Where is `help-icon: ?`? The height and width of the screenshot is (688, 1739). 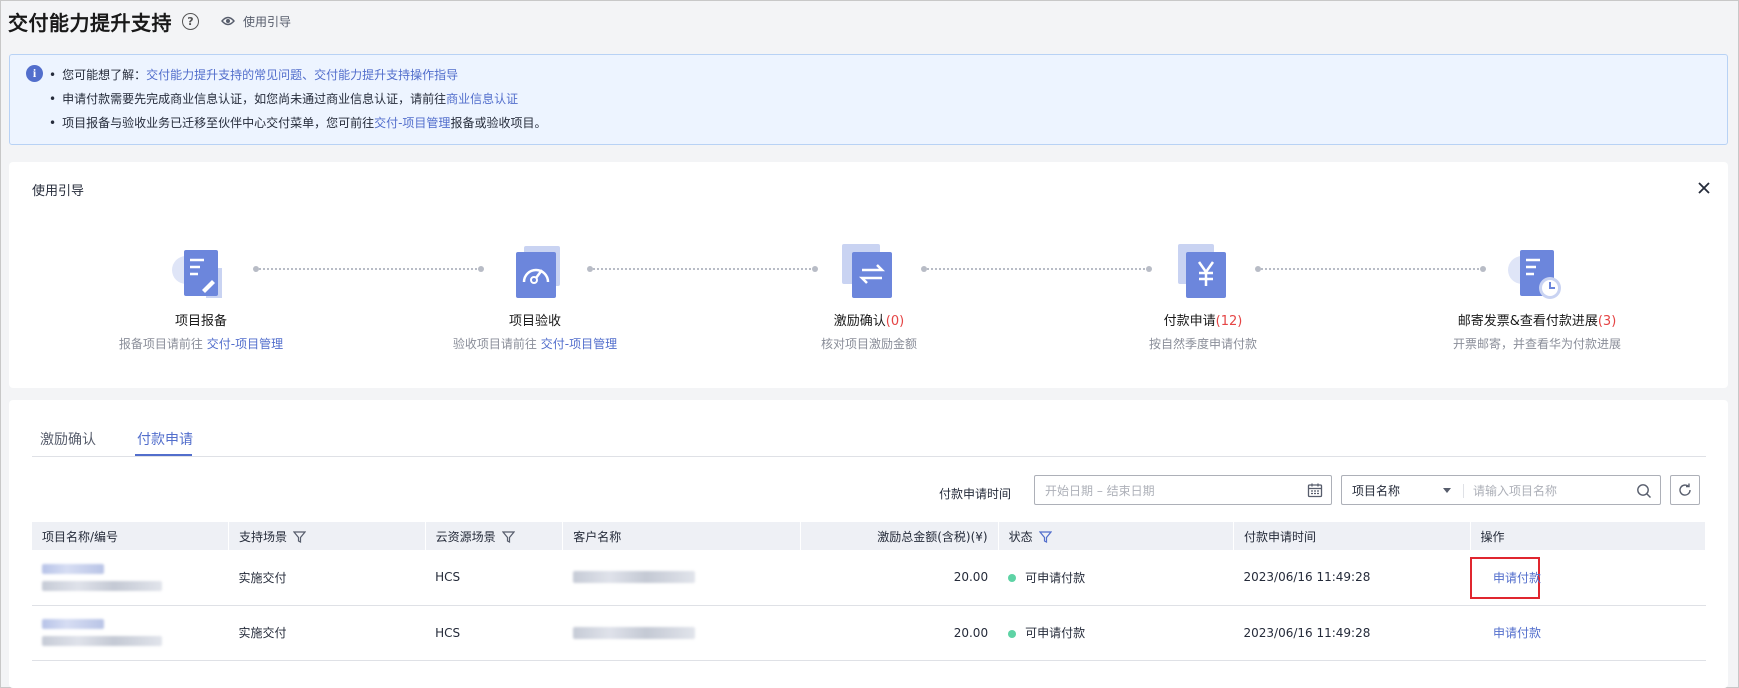 help-icon: ? is located at coordinates (190, 21).